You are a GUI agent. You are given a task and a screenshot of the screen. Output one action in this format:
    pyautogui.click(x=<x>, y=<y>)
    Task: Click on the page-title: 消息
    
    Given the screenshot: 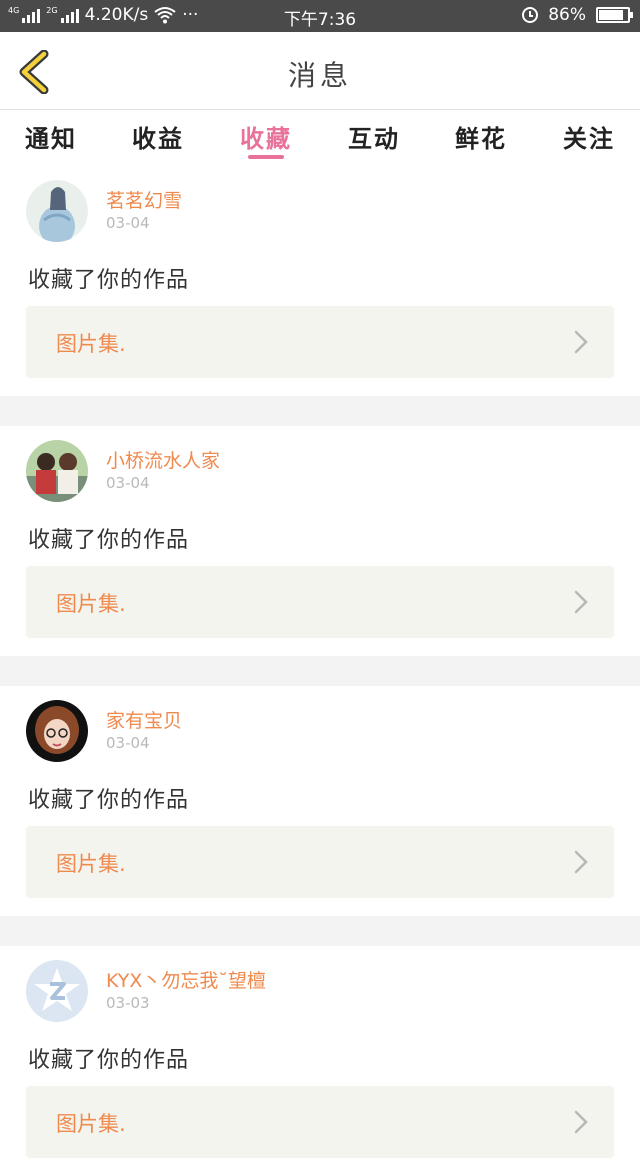 What is the action you would take?
    pyautogui.click(x=319, y=75)
    